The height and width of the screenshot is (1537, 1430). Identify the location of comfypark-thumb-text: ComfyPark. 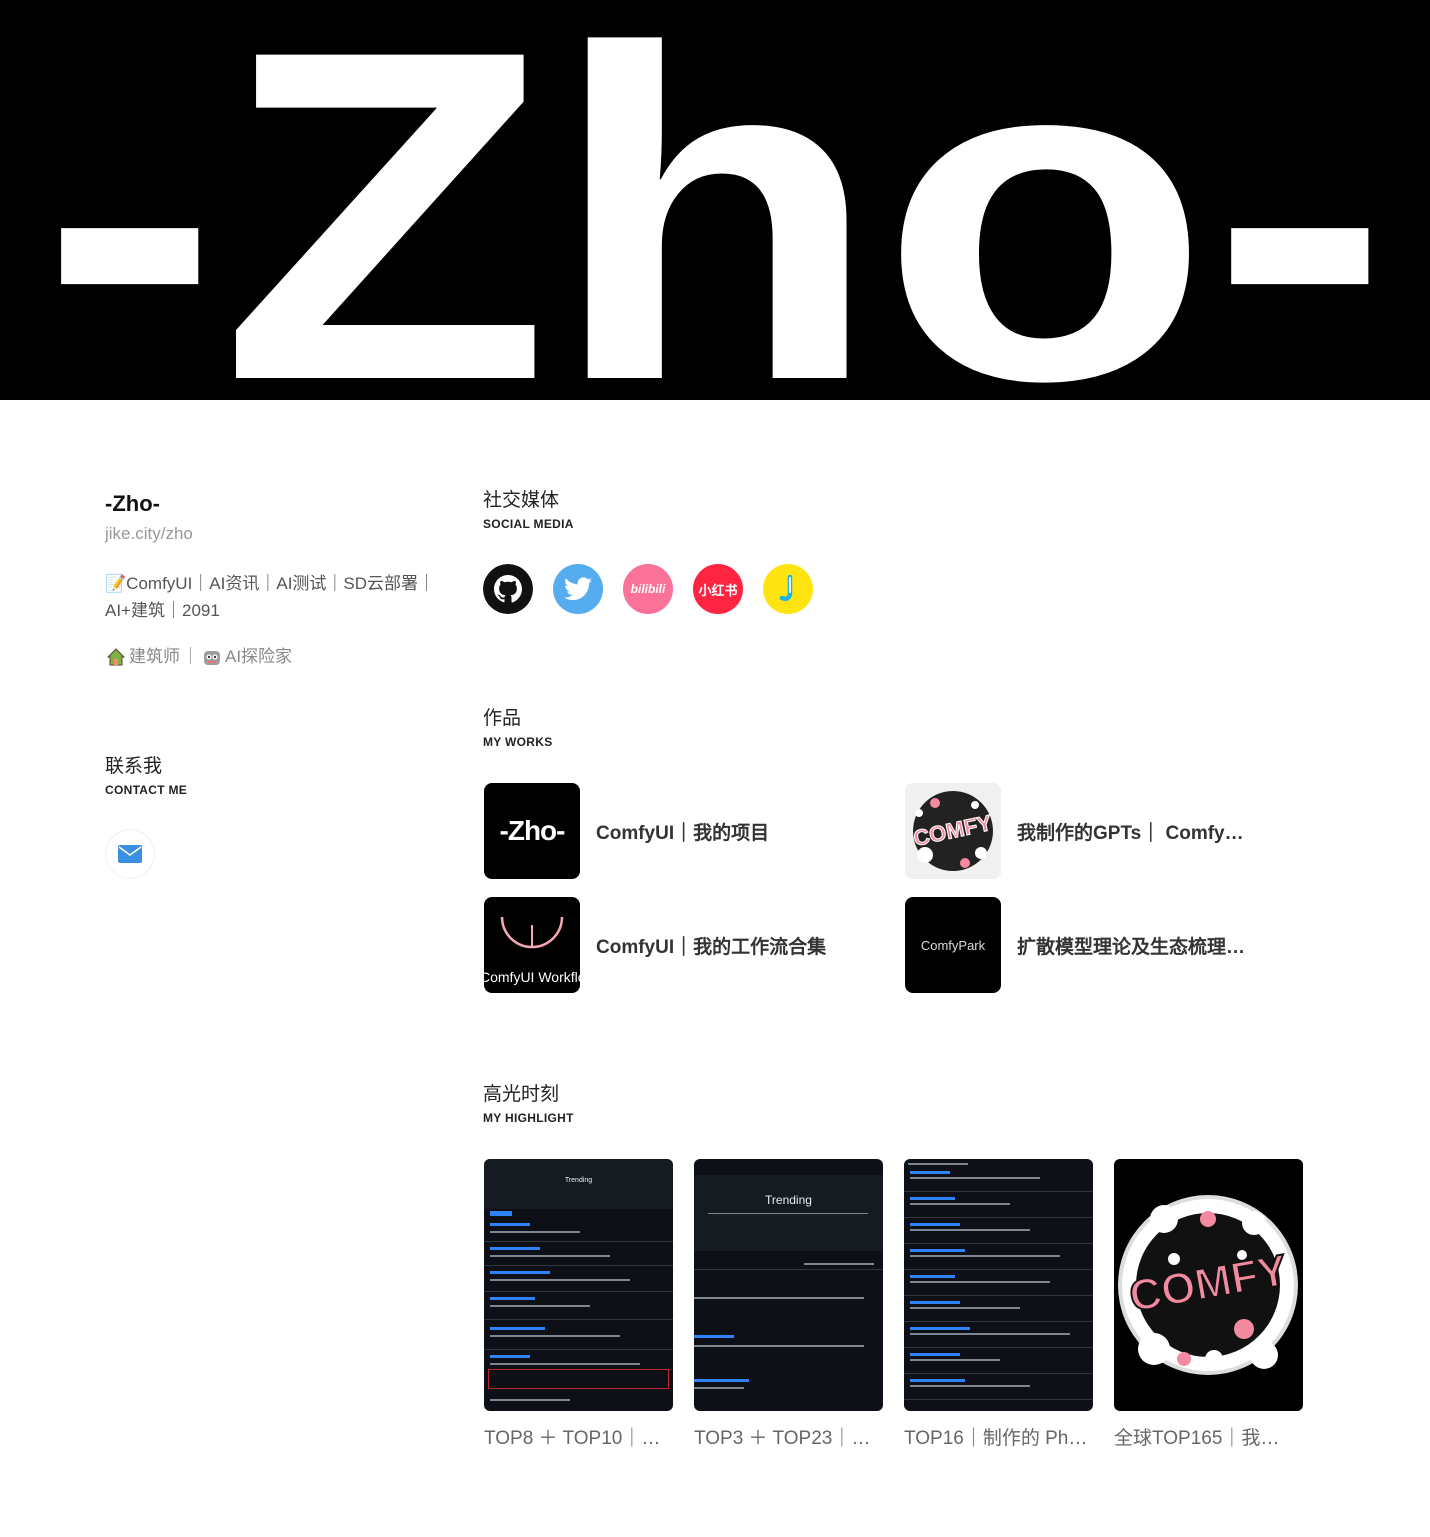
(953, 945).